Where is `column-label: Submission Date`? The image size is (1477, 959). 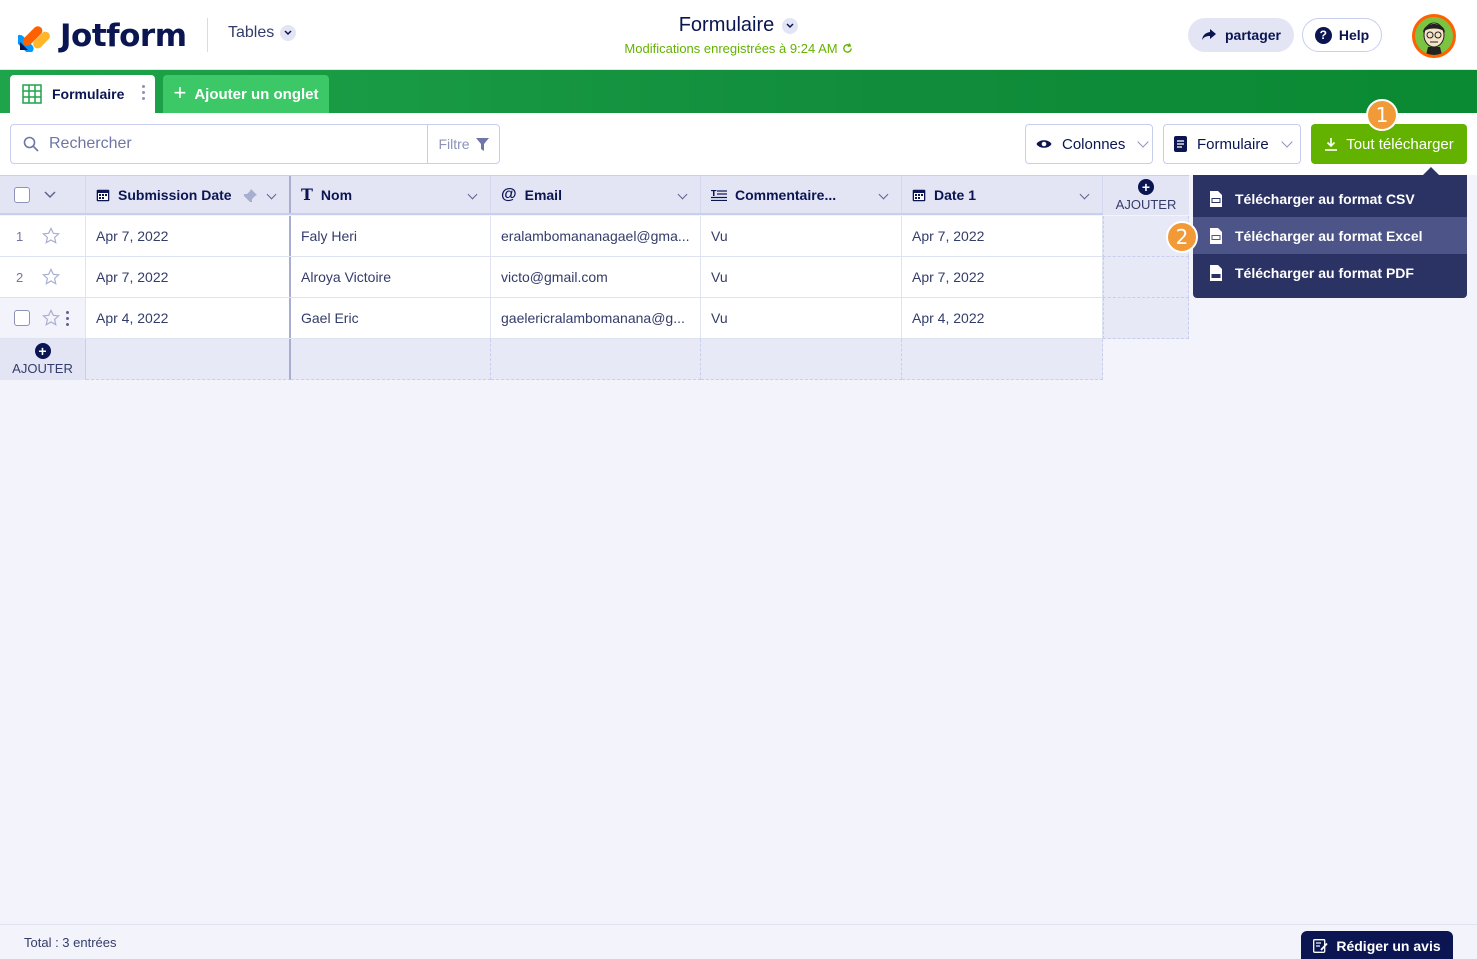
column-label: Submission Date is located at coordinates (175, 194).